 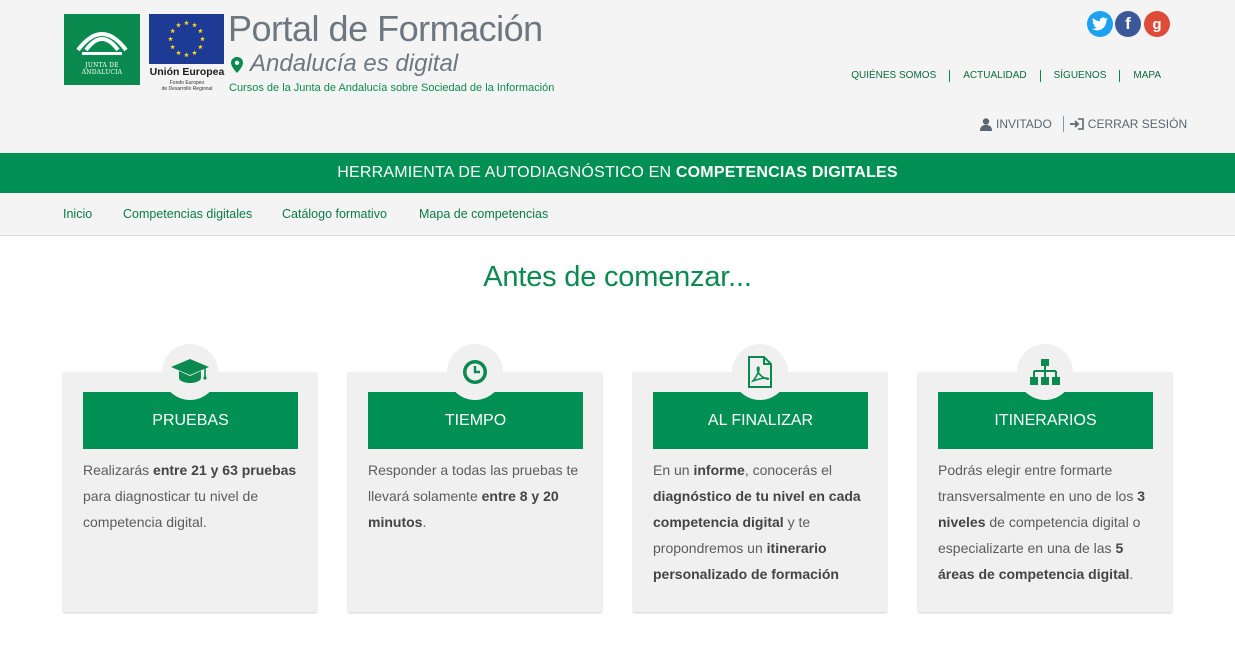 I want to click on sitemap-icon, so click(x=1045, y=372).